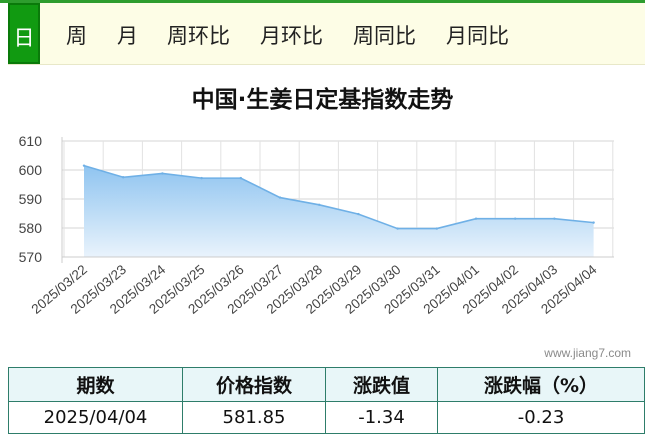  I want to click on tab-week-on-week: 周环比, so click(198, 33).